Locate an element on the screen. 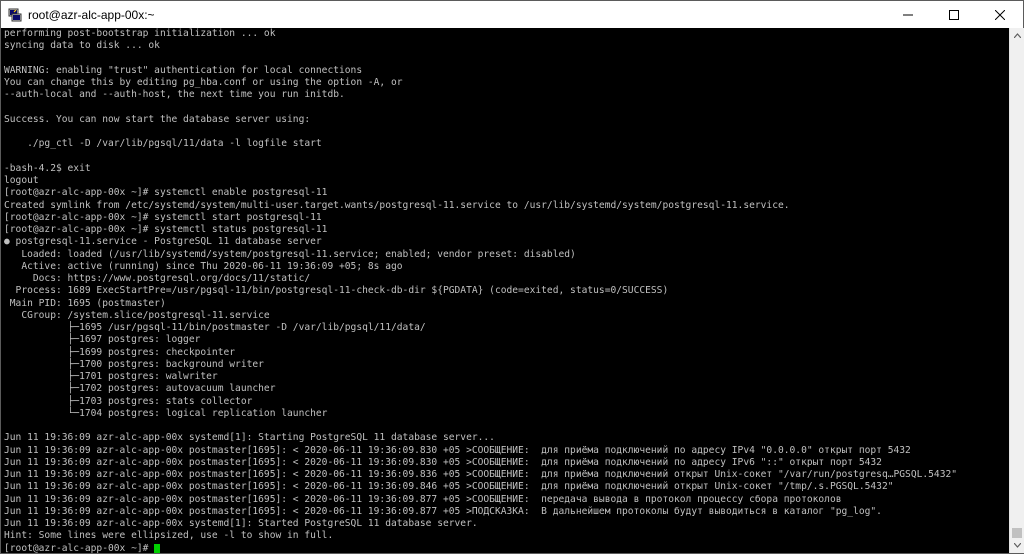 Image resolution: width=1024 pixels, height=554 pixels. close-icon is located at coordinates (1000, 14).